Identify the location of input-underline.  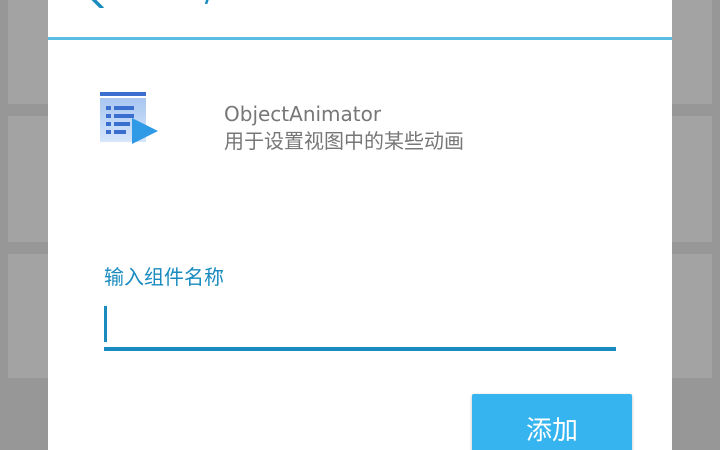
(360, 349).